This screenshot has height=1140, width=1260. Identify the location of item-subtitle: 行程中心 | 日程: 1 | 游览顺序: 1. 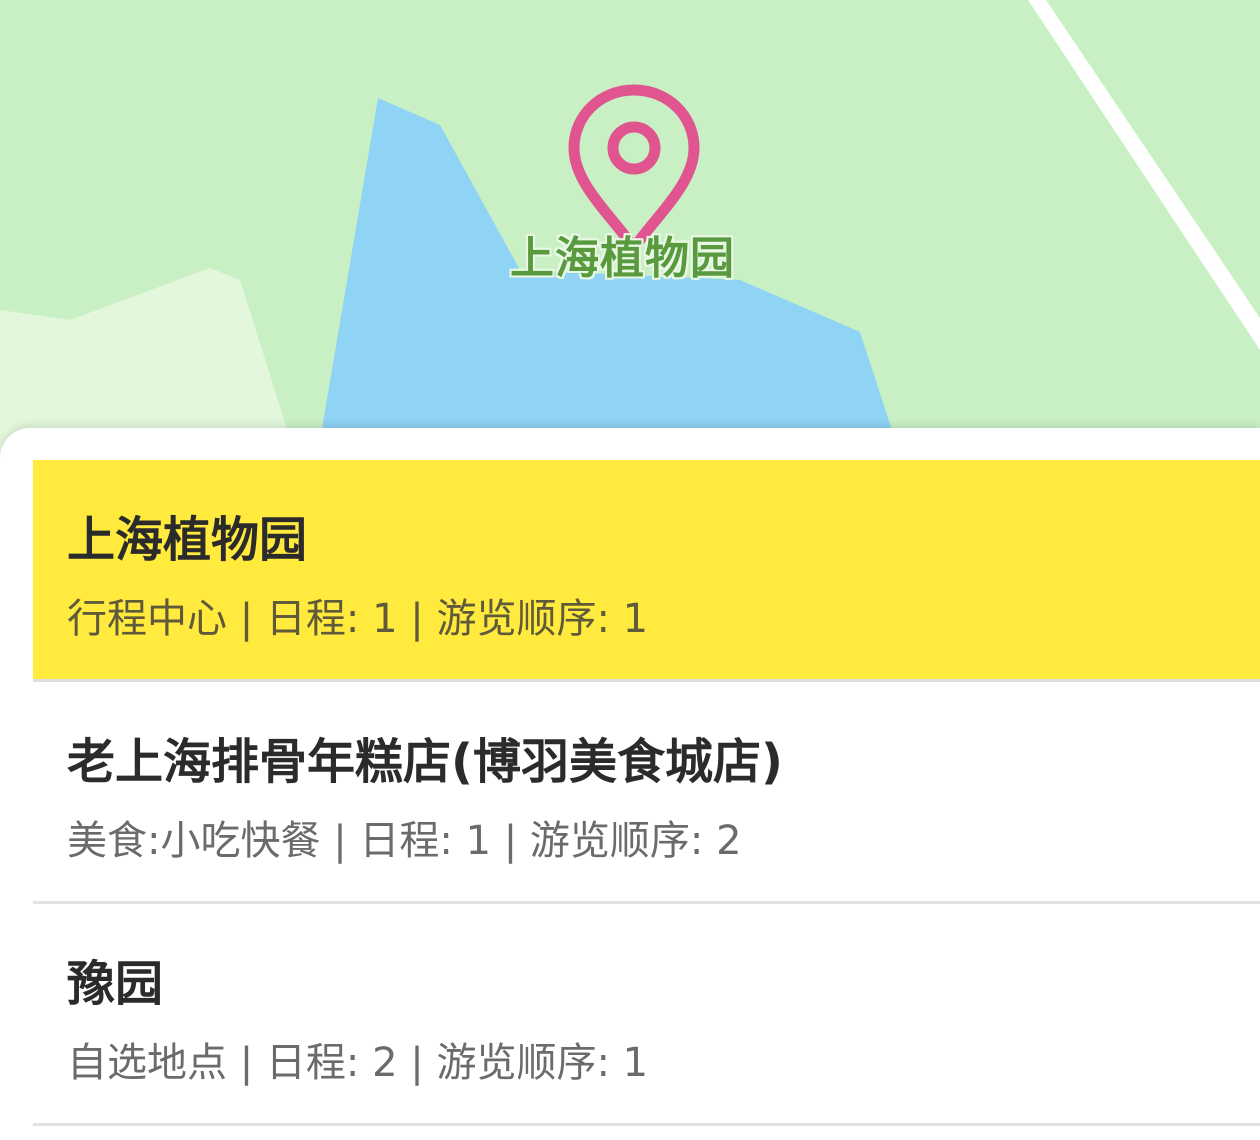
(358, 619).